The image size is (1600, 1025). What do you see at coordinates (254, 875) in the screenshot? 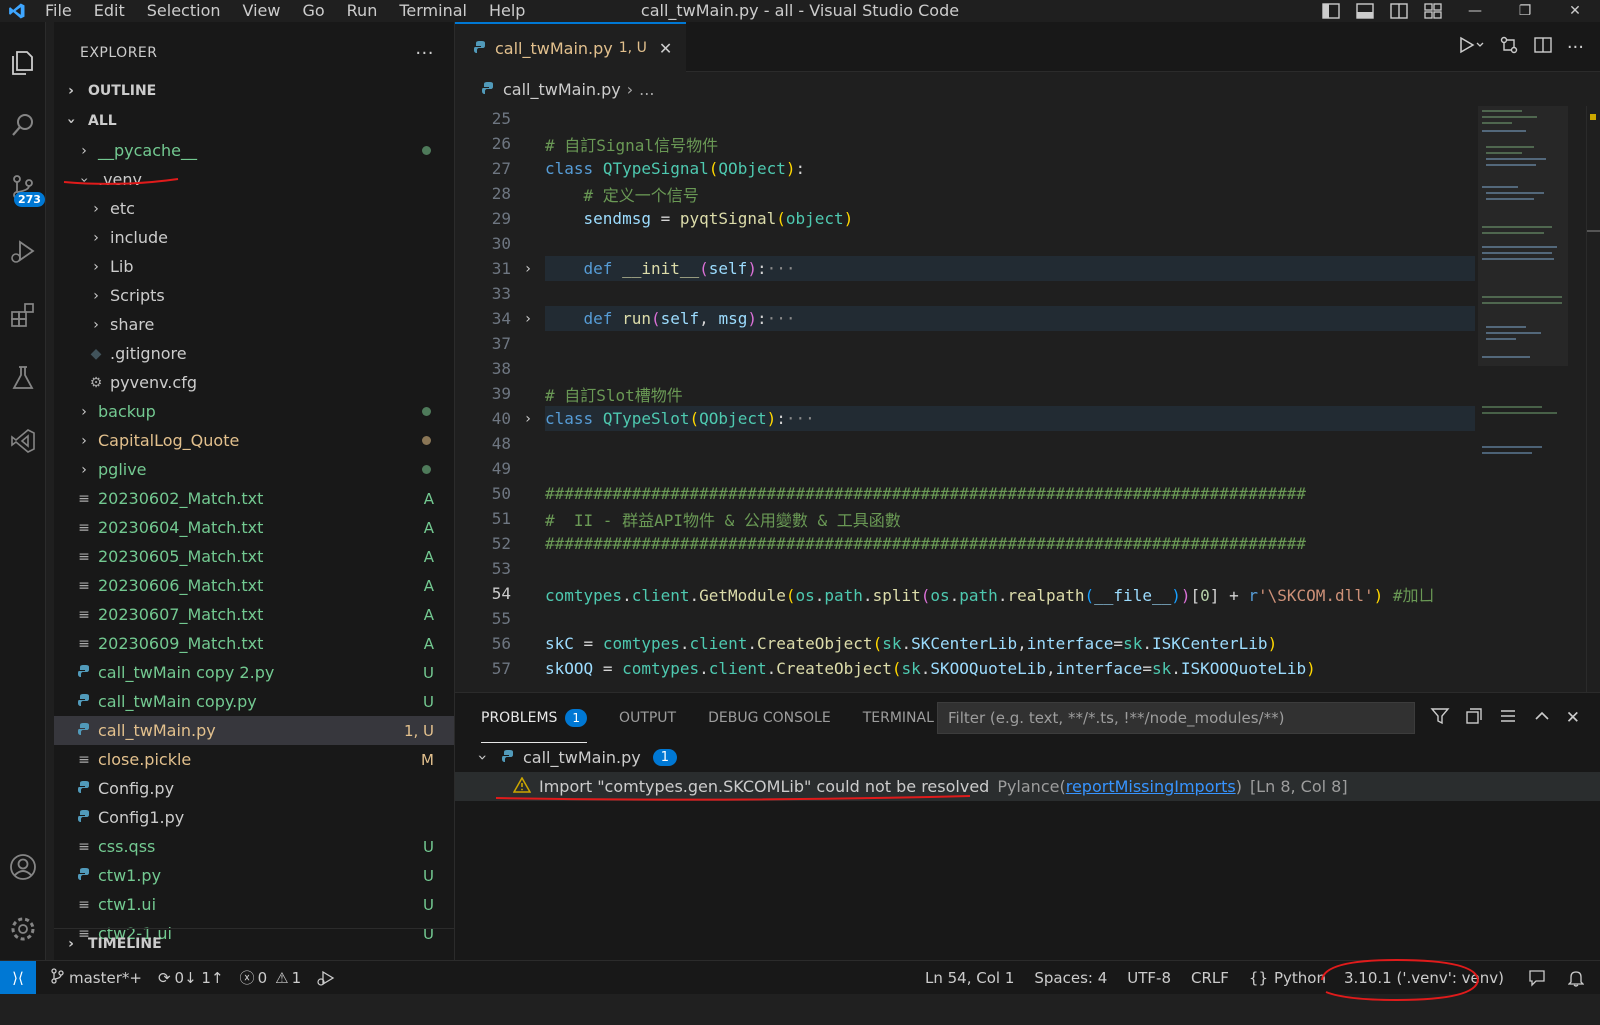
I see `file-item: ctw1.py U` at bounding box center [254, 875].